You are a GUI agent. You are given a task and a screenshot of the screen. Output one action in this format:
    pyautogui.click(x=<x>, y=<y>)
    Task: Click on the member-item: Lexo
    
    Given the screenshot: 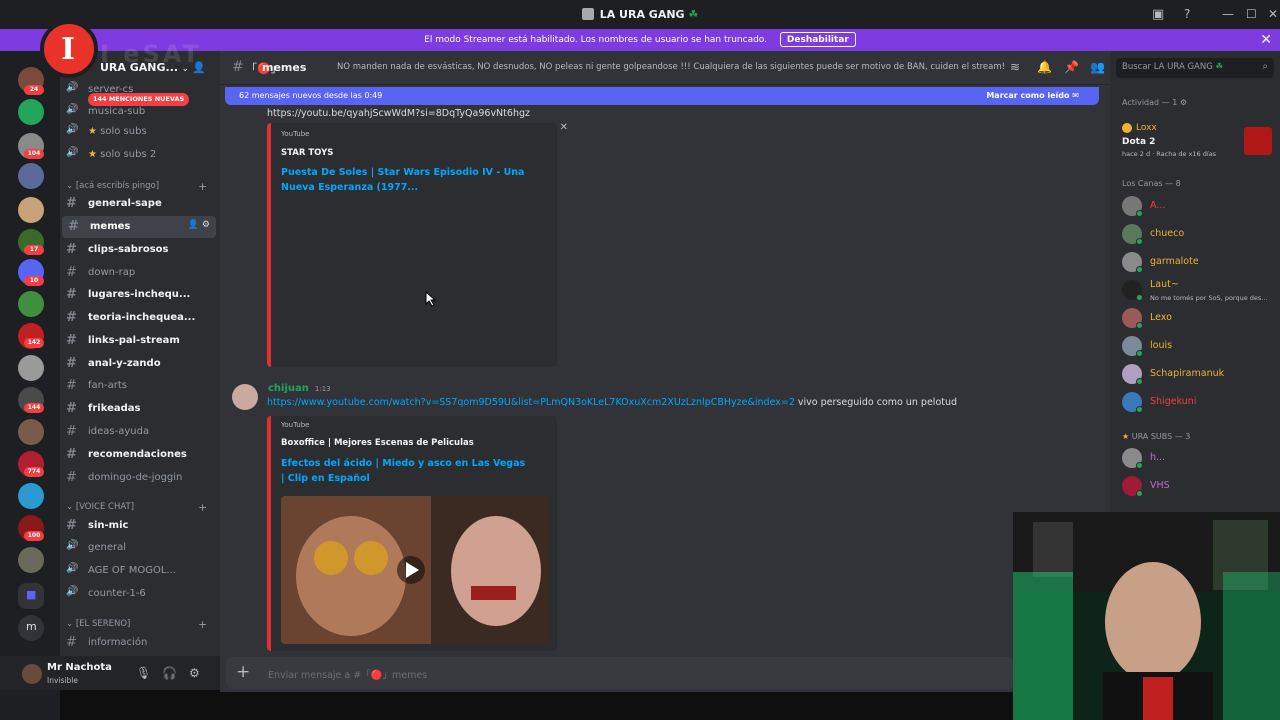 What is the action you would take?
    pyautogui.click(x=1198, y=319)
    